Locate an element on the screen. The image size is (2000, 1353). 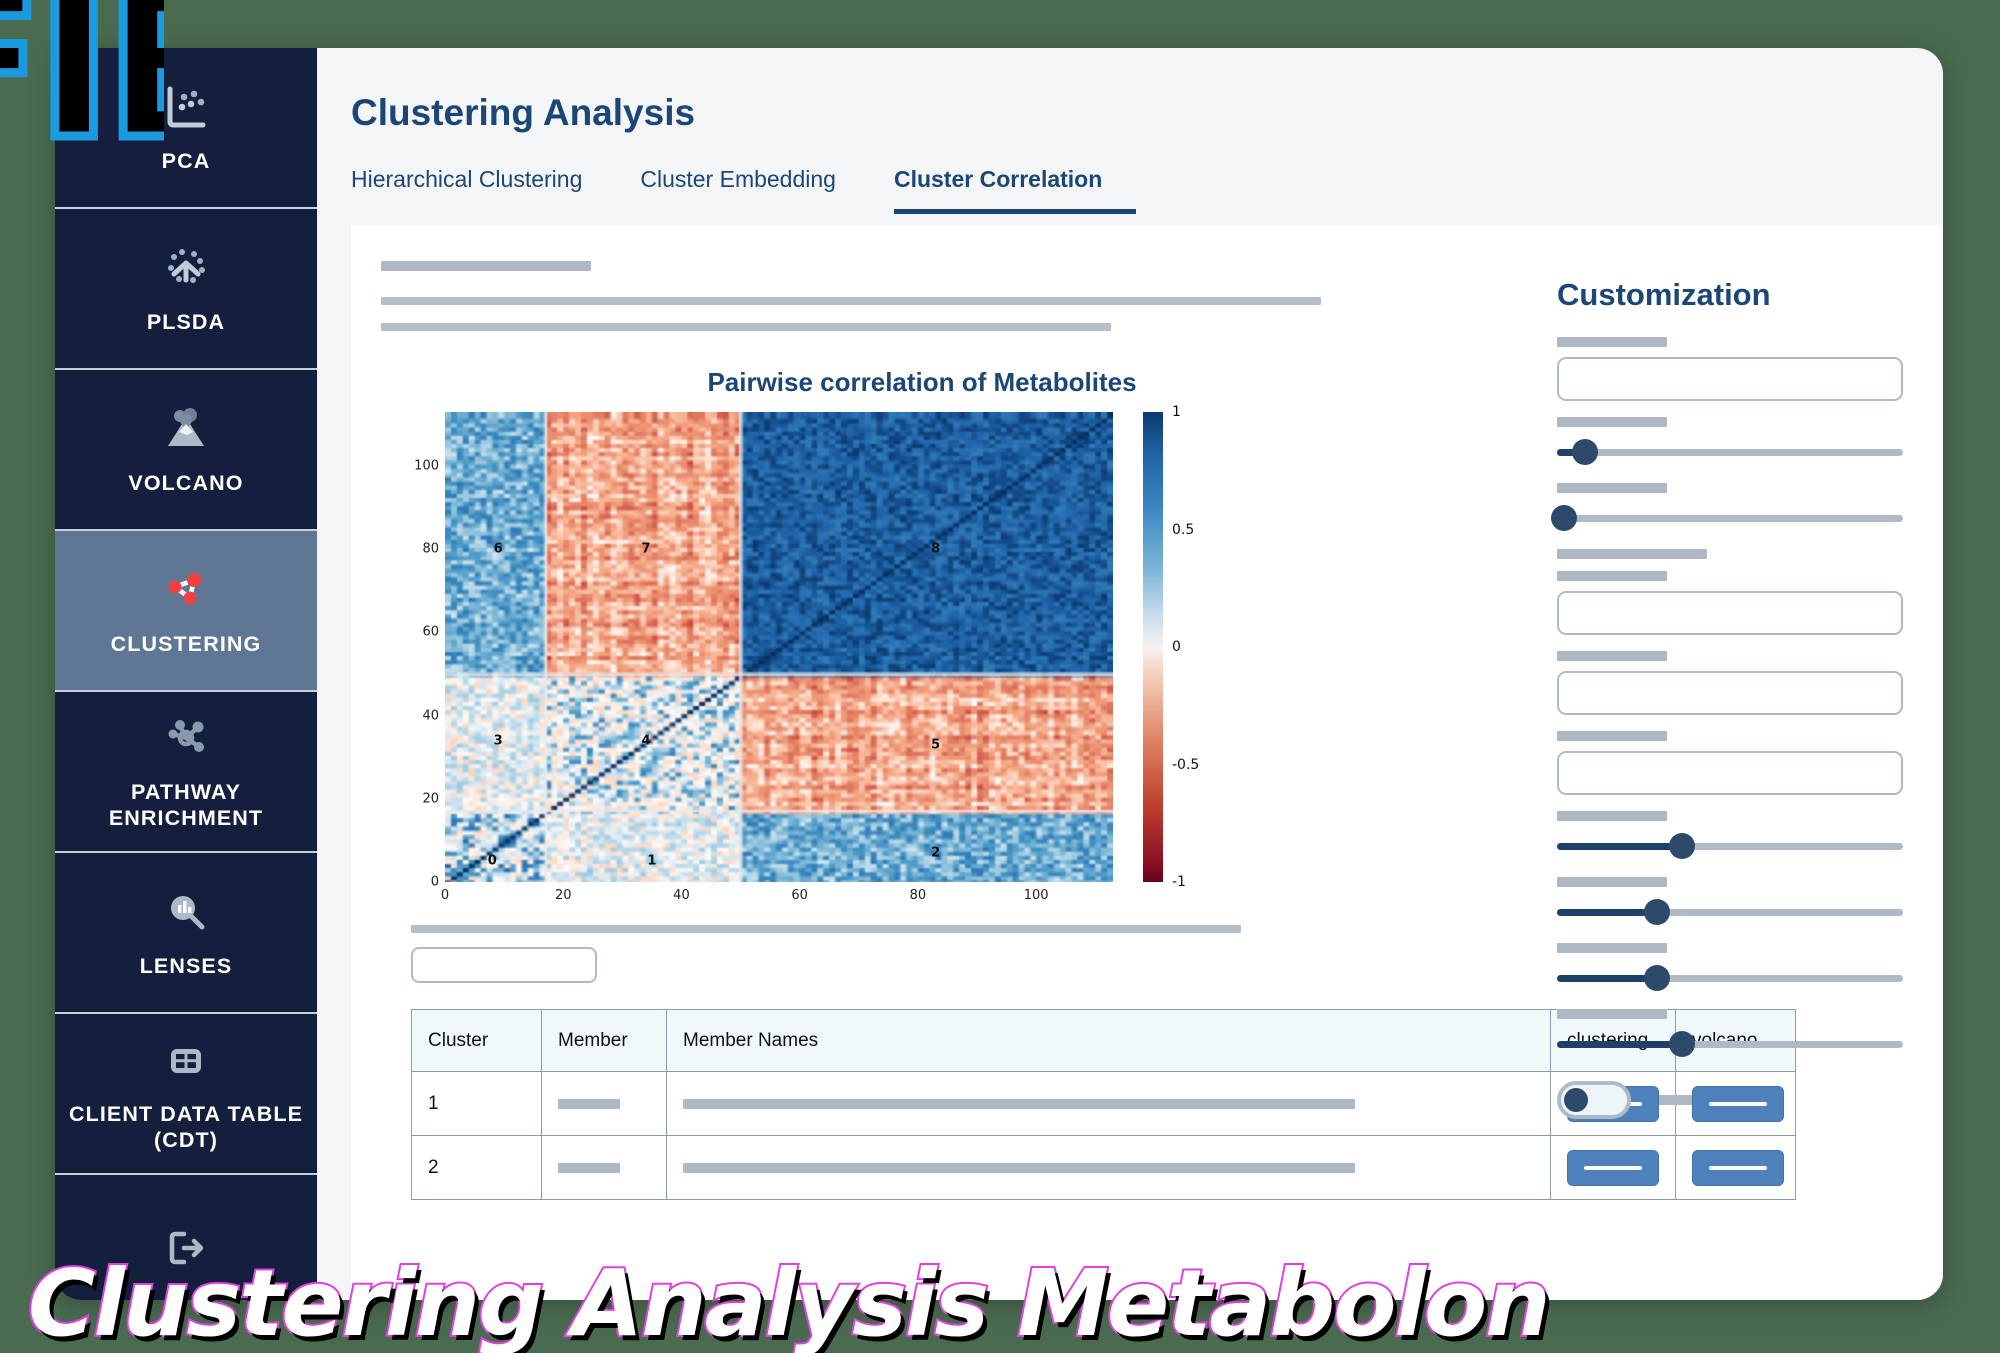
pca-scatter-icon is located at coordinates (186, 108).